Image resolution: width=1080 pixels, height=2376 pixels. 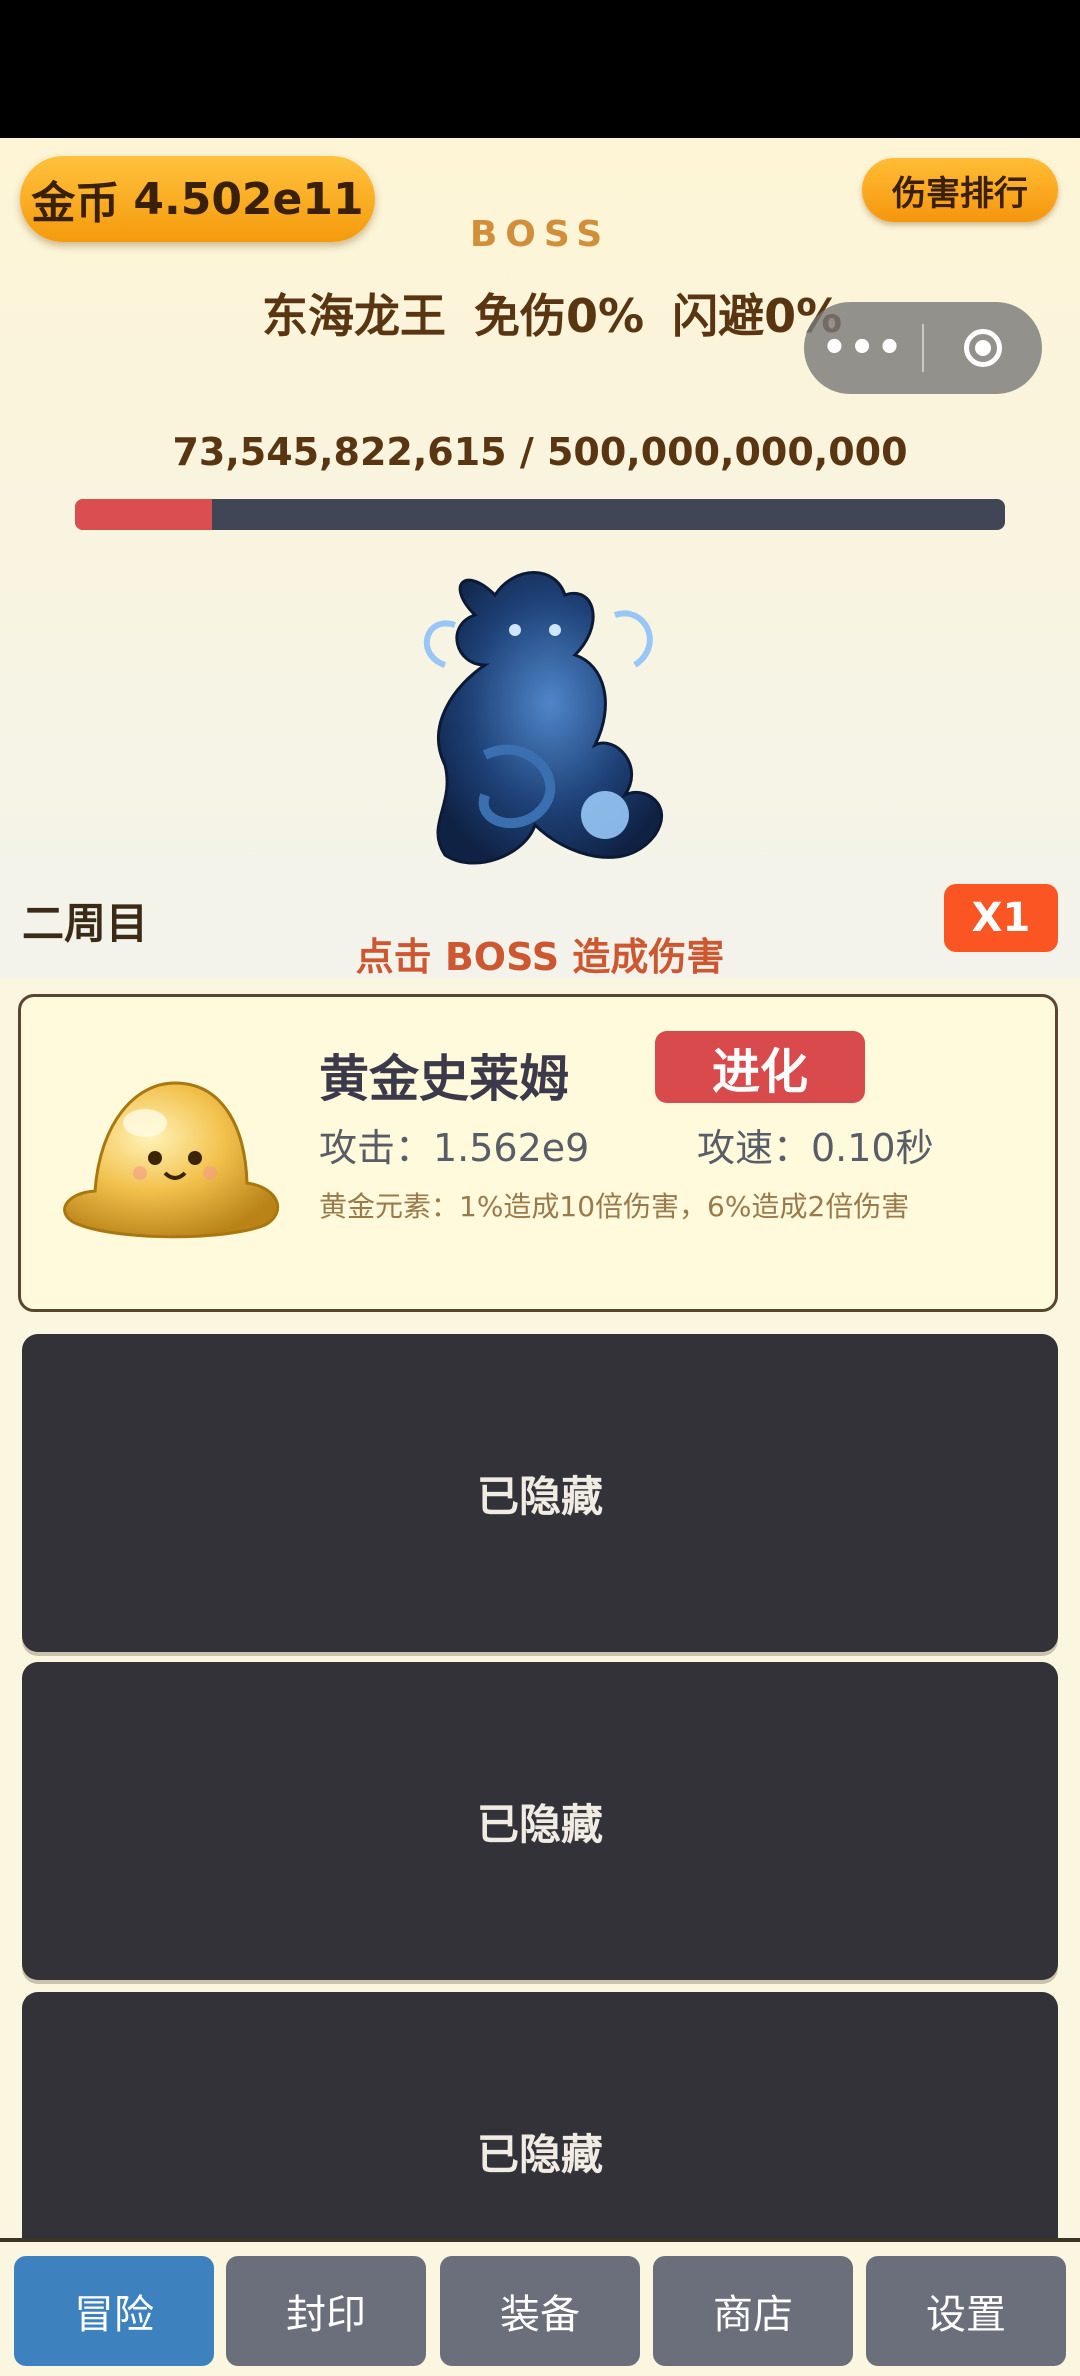 I want to click on boss-info: 东海龙王 免伤0% 闪避0%, so click(x=566, y=313).